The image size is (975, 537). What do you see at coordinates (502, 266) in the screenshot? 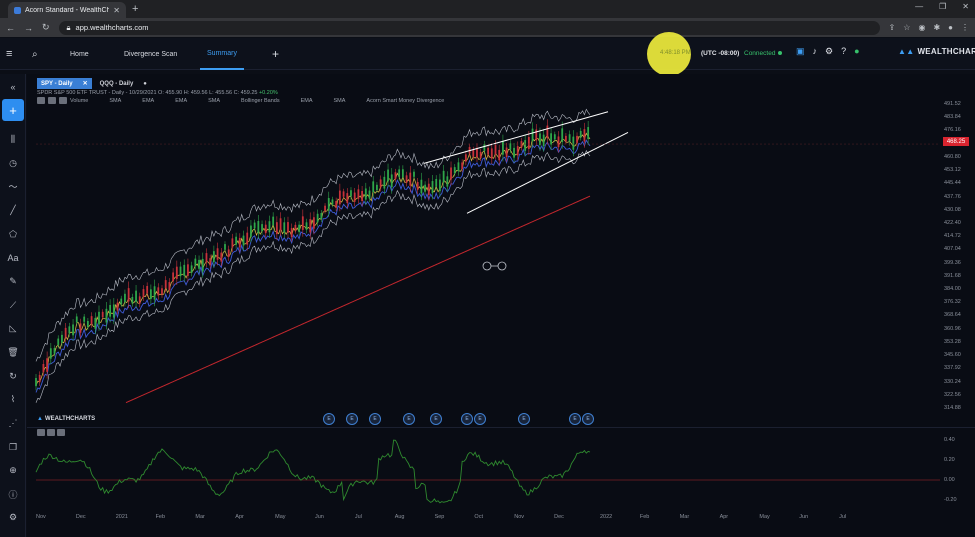
I see `drawing-handle-right` at bounding box center [502, 266].